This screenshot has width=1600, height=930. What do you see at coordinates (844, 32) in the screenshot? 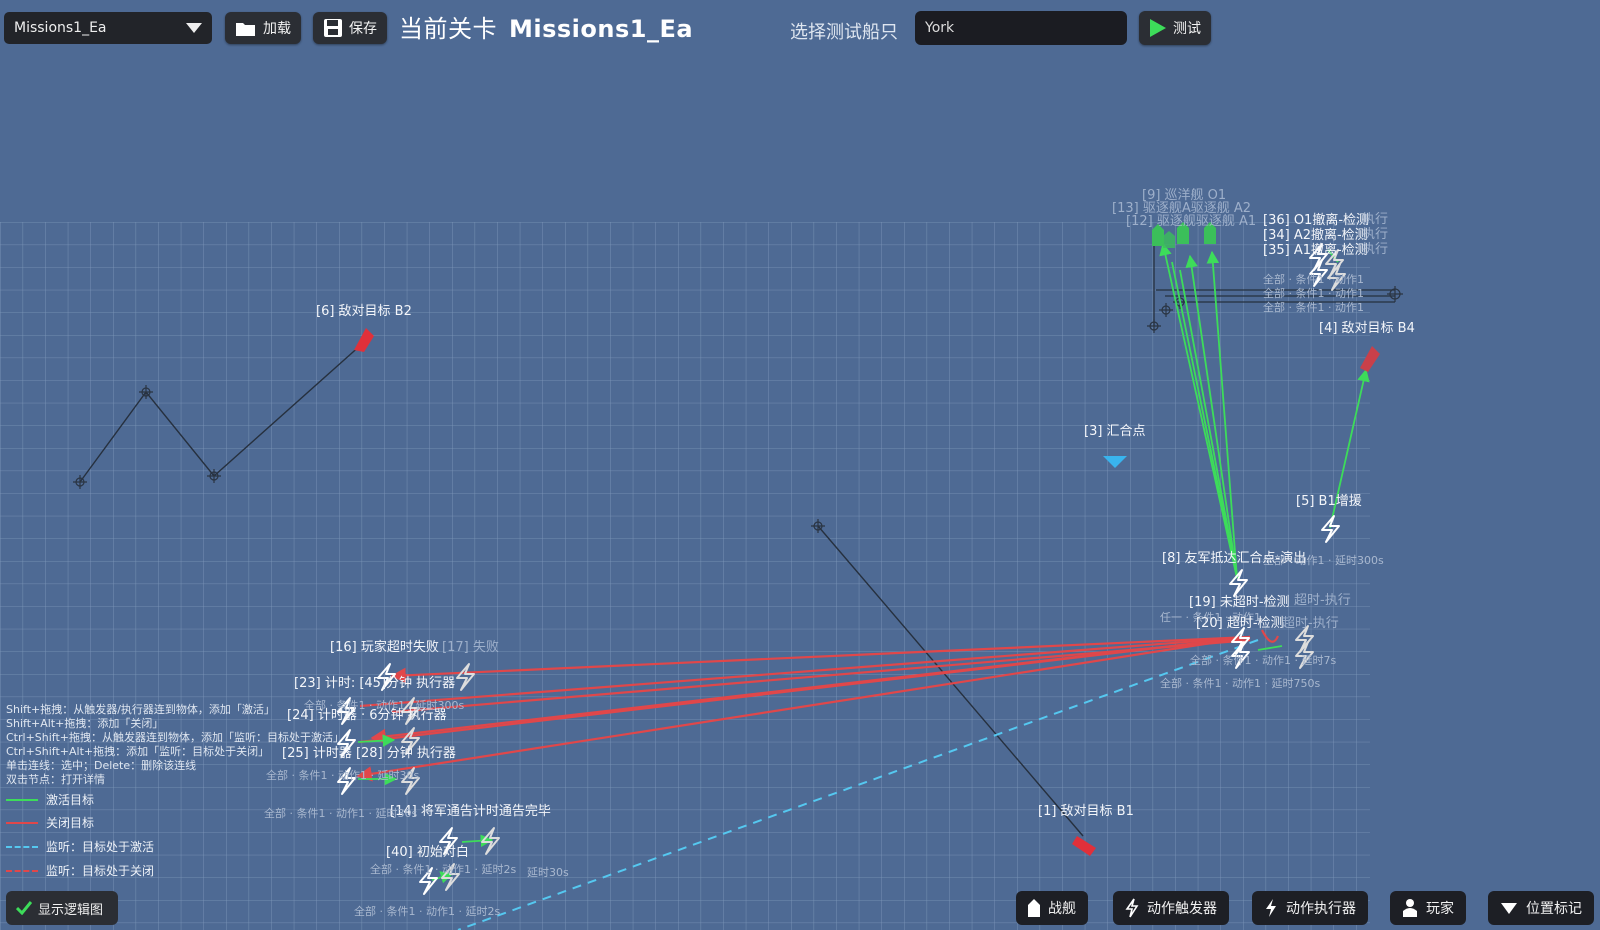
I see `choose-ship-label: 选择测试船只` at bounding box center [844, 32].